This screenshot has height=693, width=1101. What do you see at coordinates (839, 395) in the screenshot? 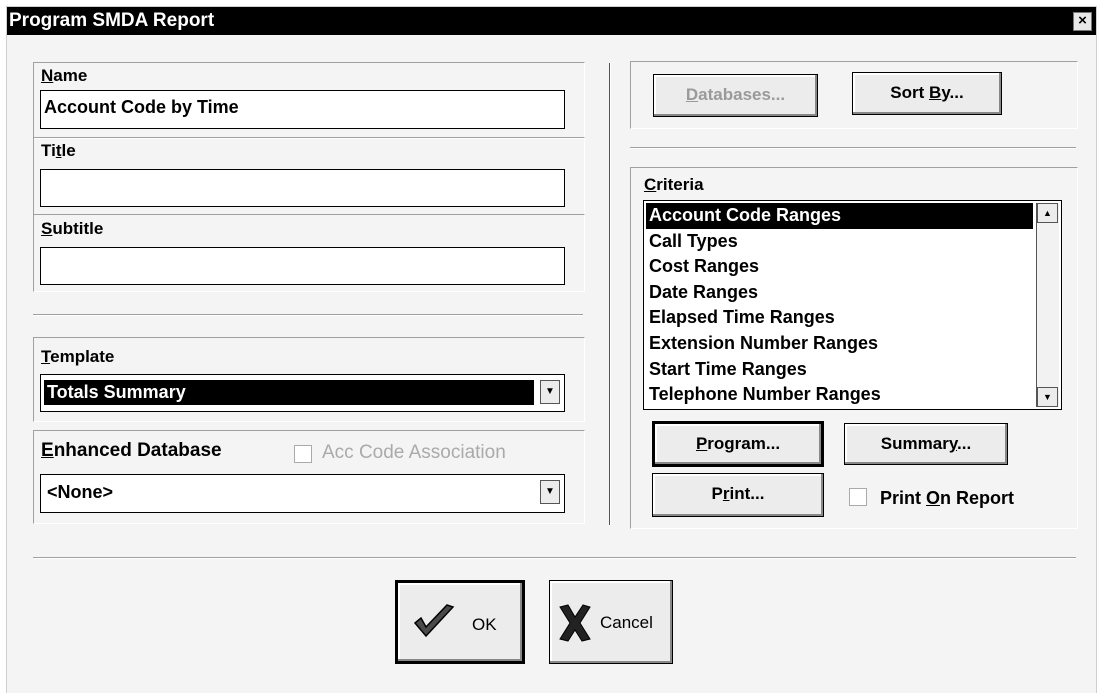
I see `criteria-list-item: Telephone Number Ranges` at bounding box center [839, 395].